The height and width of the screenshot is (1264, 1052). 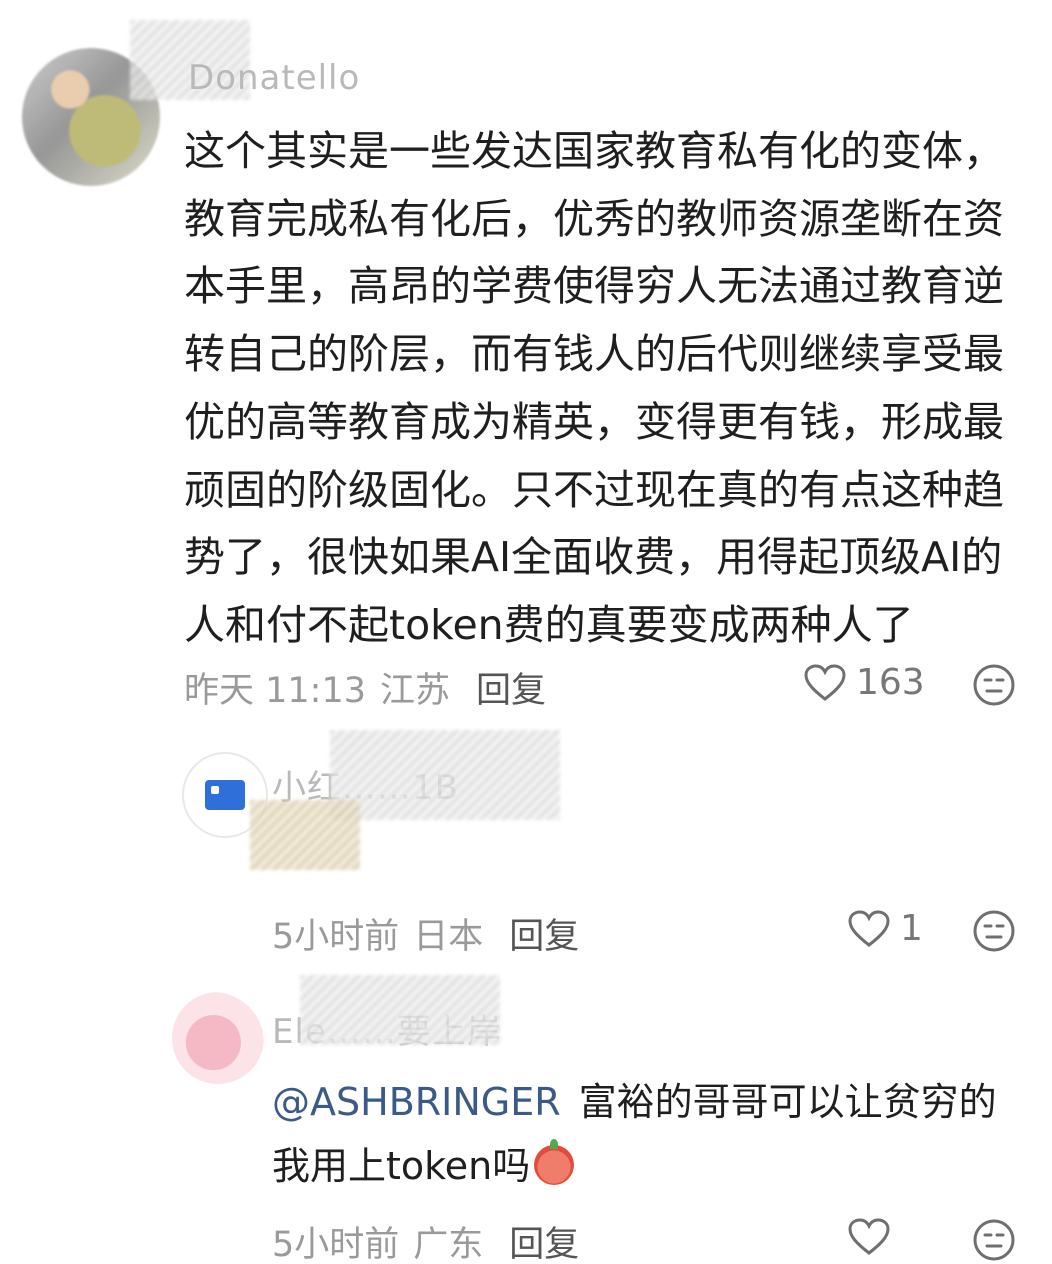 I want to click on comment-line: 顽固的阶级固化。只不过现在真的有点这种趋, so click(x=594, y=489).